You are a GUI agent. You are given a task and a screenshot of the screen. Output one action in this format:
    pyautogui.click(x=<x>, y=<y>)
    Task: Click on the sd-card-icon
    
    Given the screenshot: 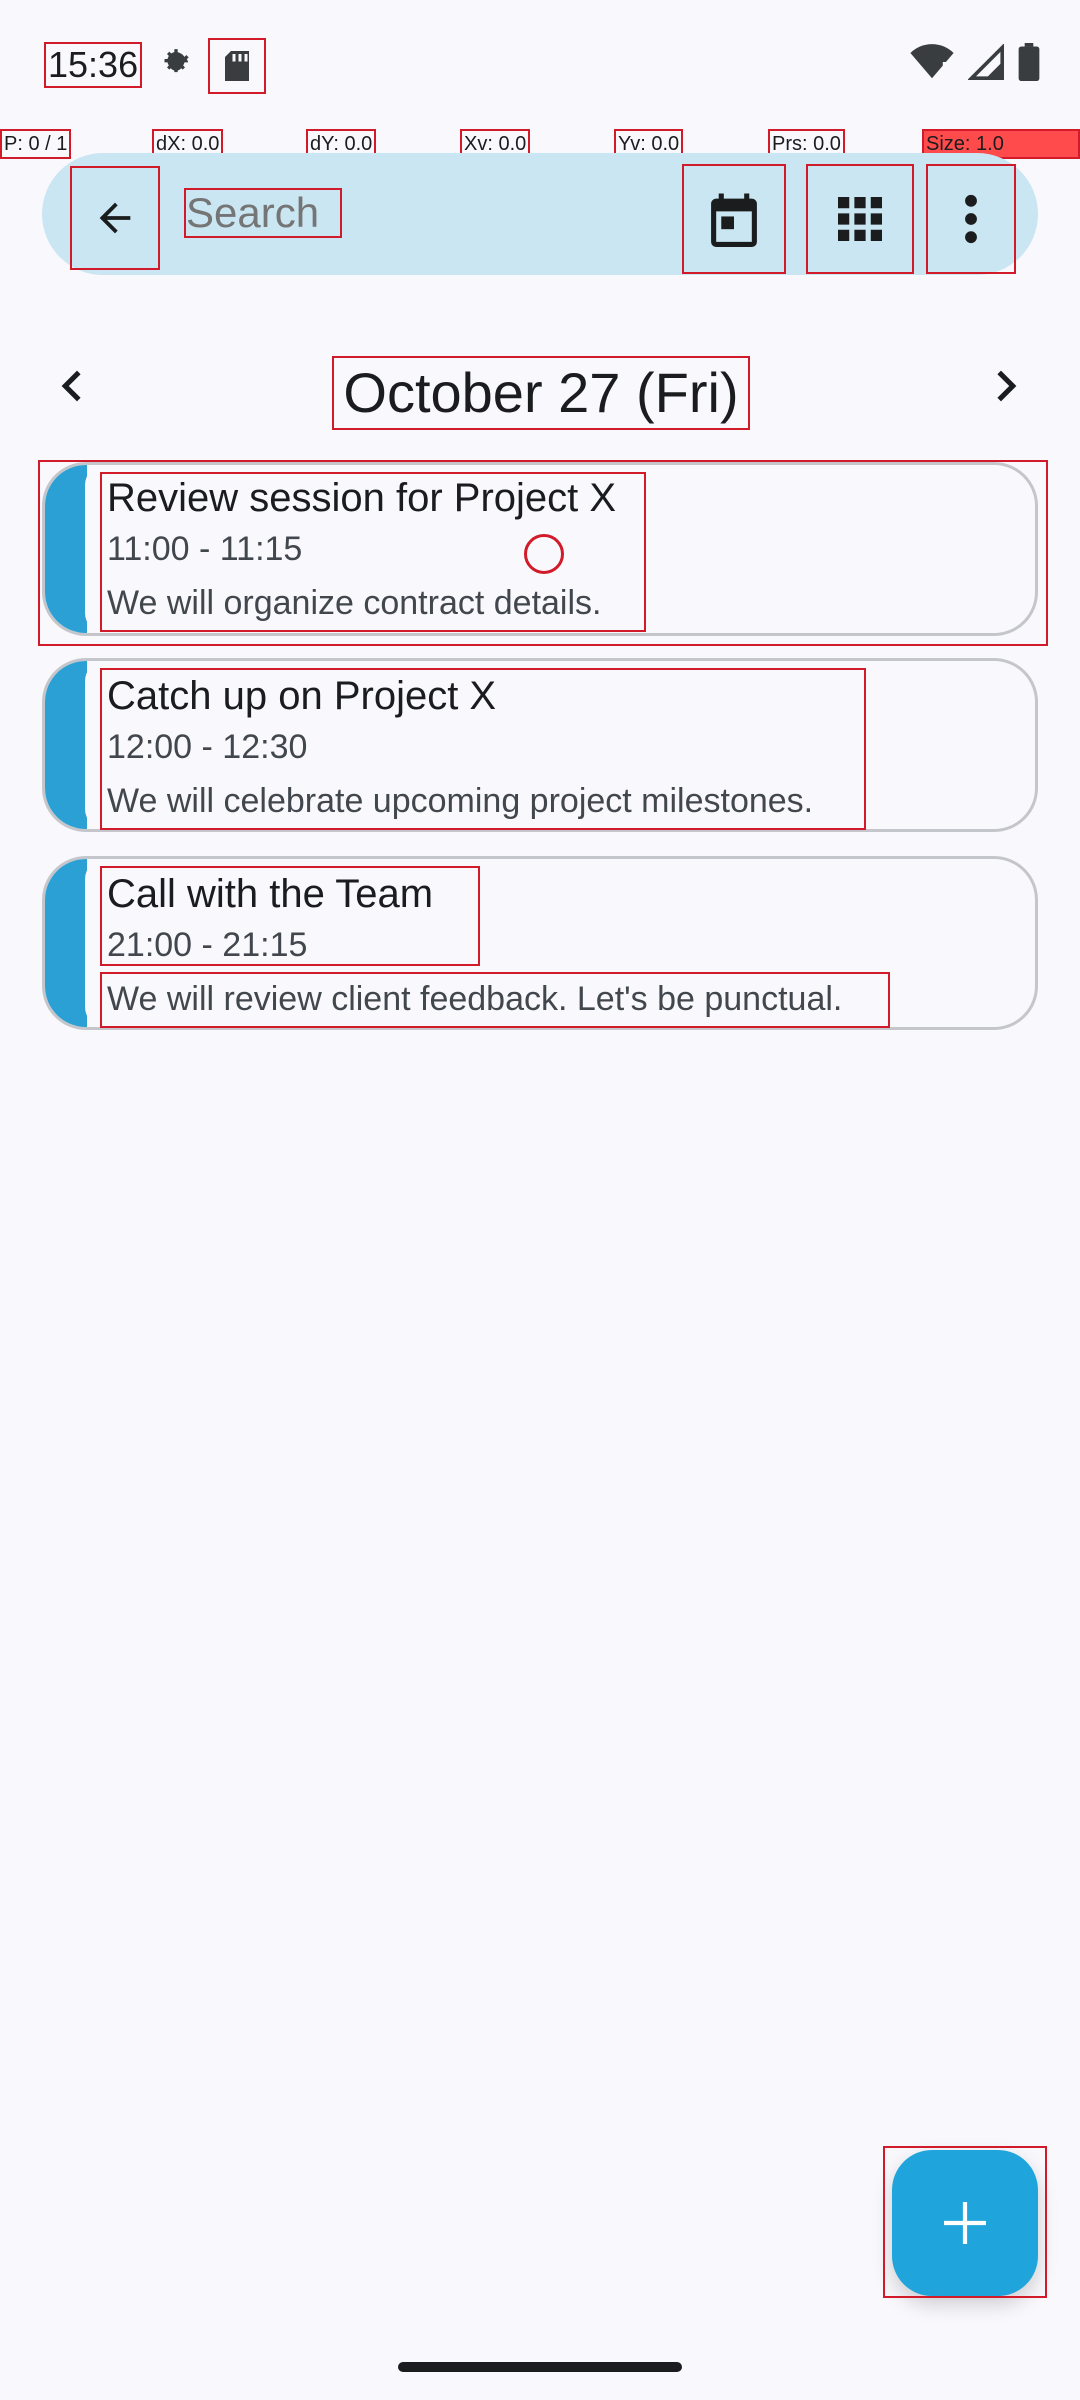 What is the action you would take?
    pyautogui.click(x=237, y=66)
    